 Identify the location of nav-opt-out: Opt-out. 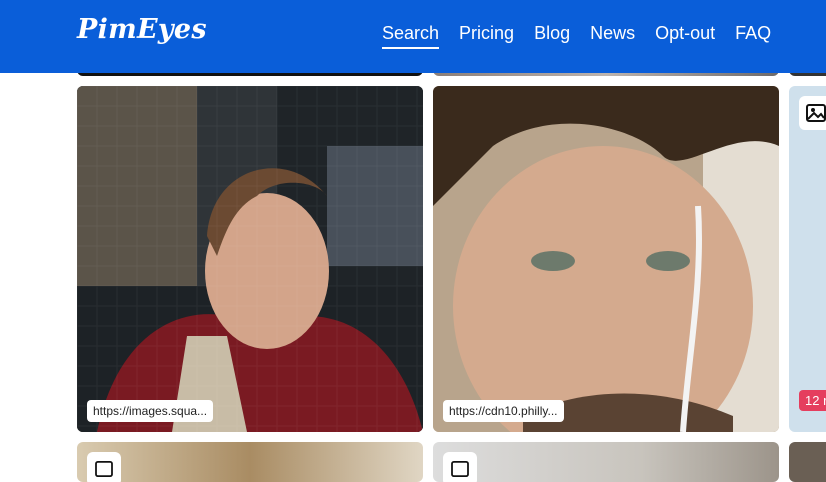
(685, 35).